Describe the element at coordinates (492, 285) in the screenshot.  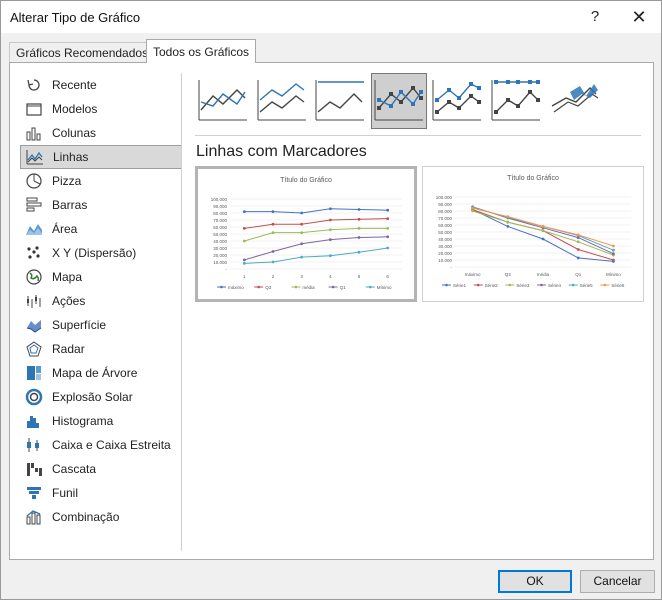
I see `legend-label: Série2` at that location.